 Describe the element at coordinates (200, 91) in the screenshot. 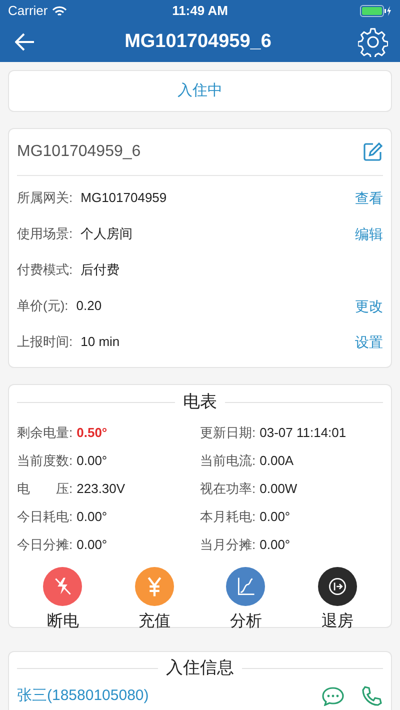

I see `status-button: 入住中` at that location.